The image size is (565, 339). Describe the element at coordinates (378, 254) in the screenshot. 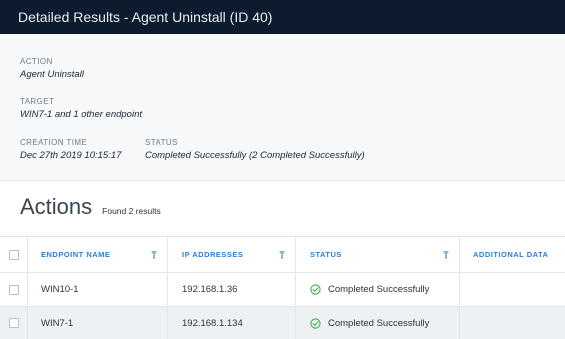

I see `column-header-status: STATUS` at that location.